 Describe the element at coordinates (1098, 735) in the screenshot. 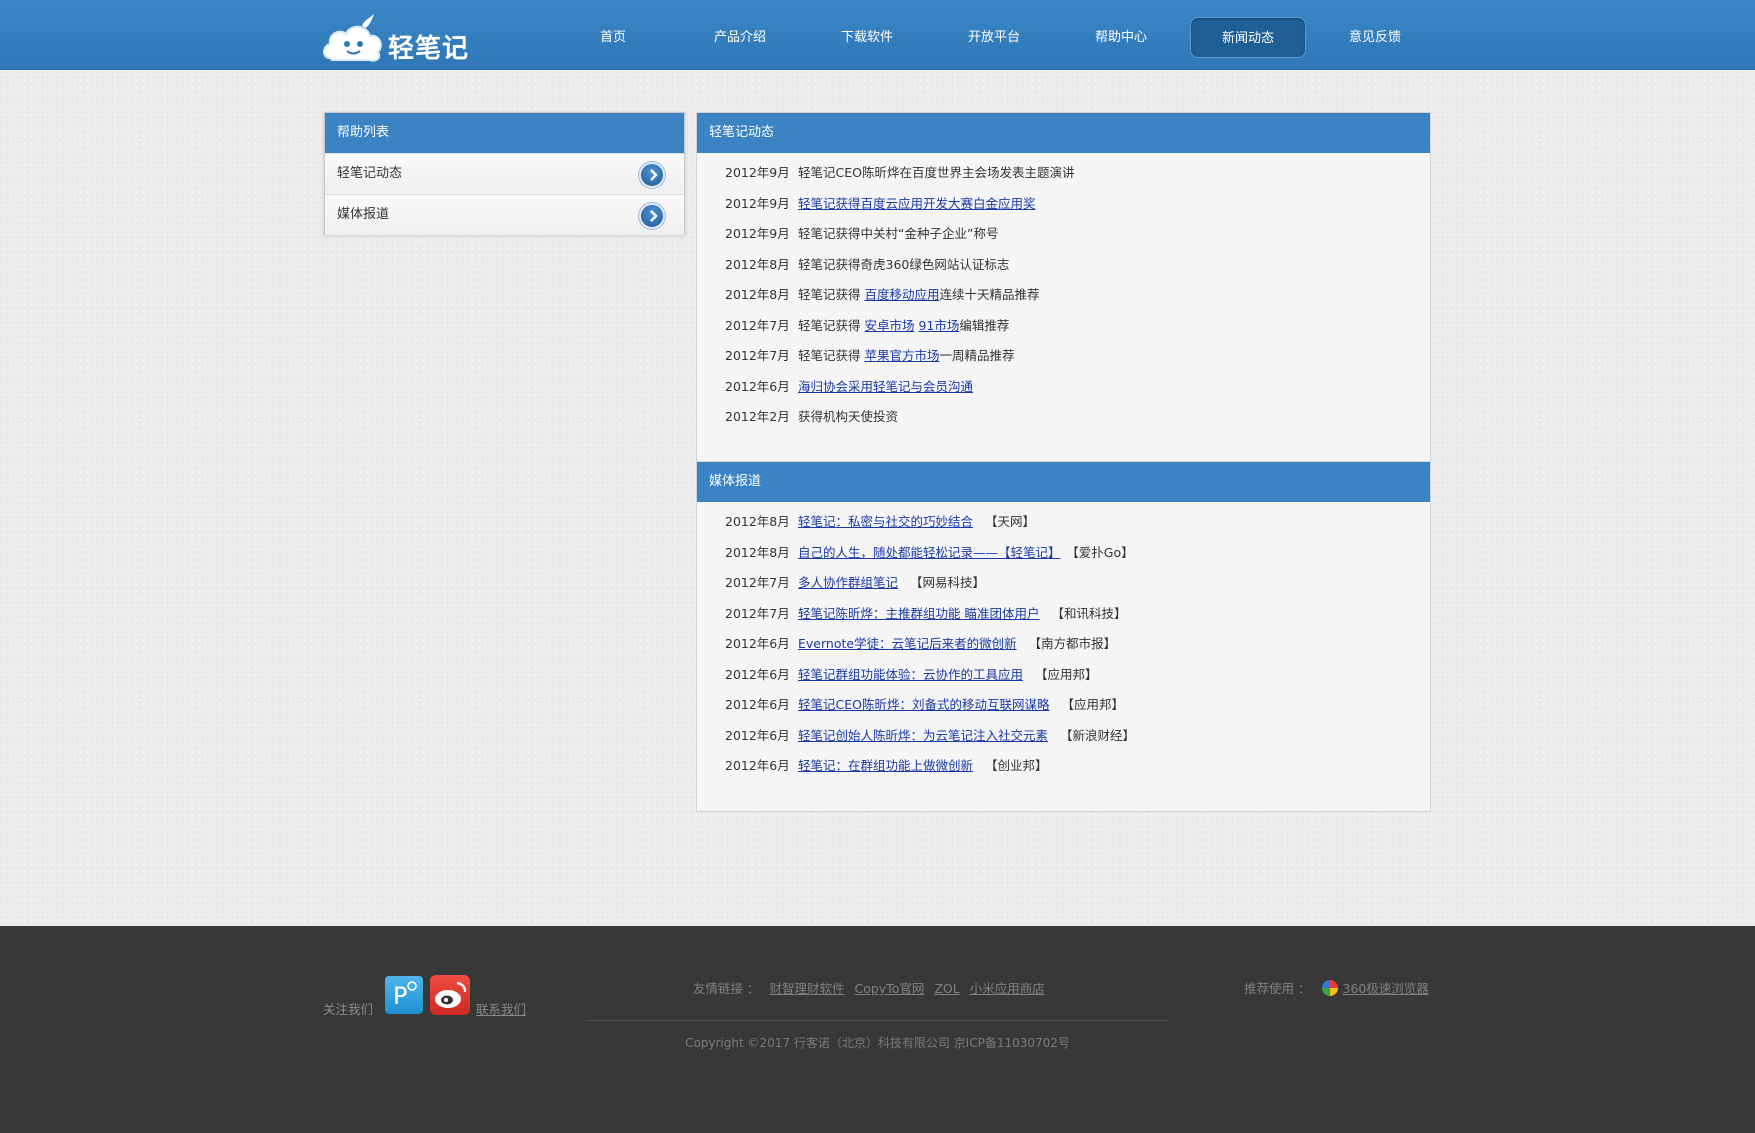

I see `media-source: 【新浪财经】` at that location.